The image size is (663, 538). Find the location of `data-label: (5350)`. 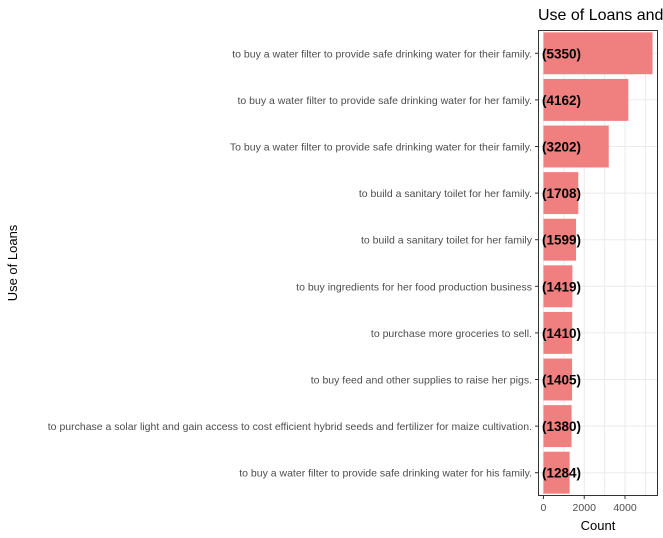

data-label: (5350) is located at coordinates (561, 53).